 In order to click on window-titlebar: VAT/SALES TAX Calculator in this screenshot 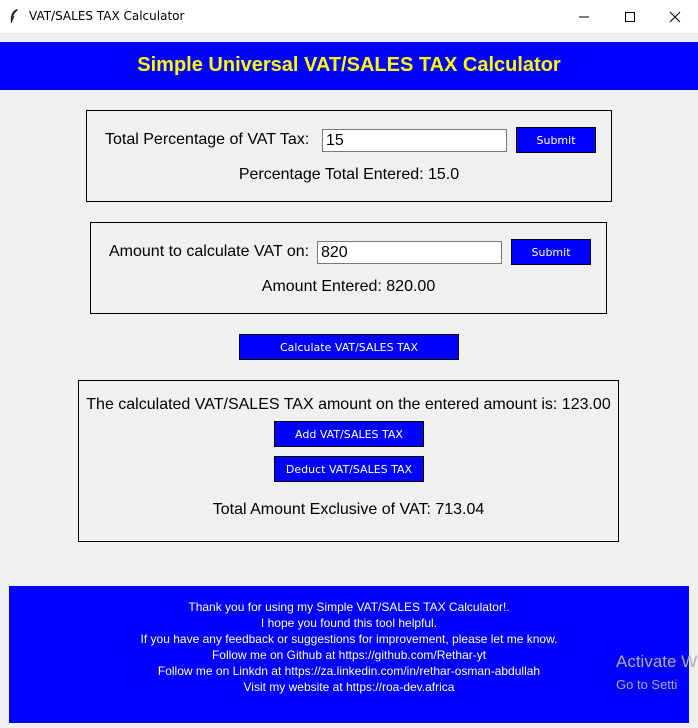, I will do `click(349, 17)`.